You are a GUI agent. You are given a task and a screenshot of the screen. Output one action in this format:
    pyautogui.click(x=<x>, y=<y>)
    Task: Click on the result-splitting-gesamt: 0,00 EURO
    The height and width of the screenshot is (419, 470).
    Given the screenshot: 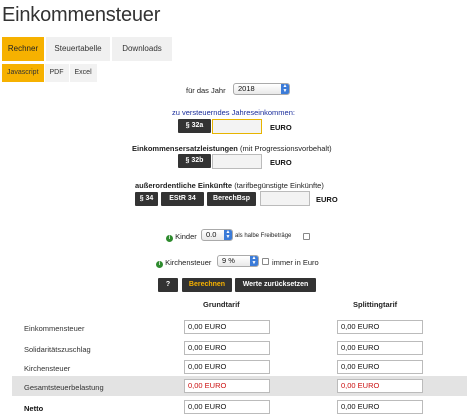 What is the action you would take?
    pyautogui.click(x=380, y=386)
    